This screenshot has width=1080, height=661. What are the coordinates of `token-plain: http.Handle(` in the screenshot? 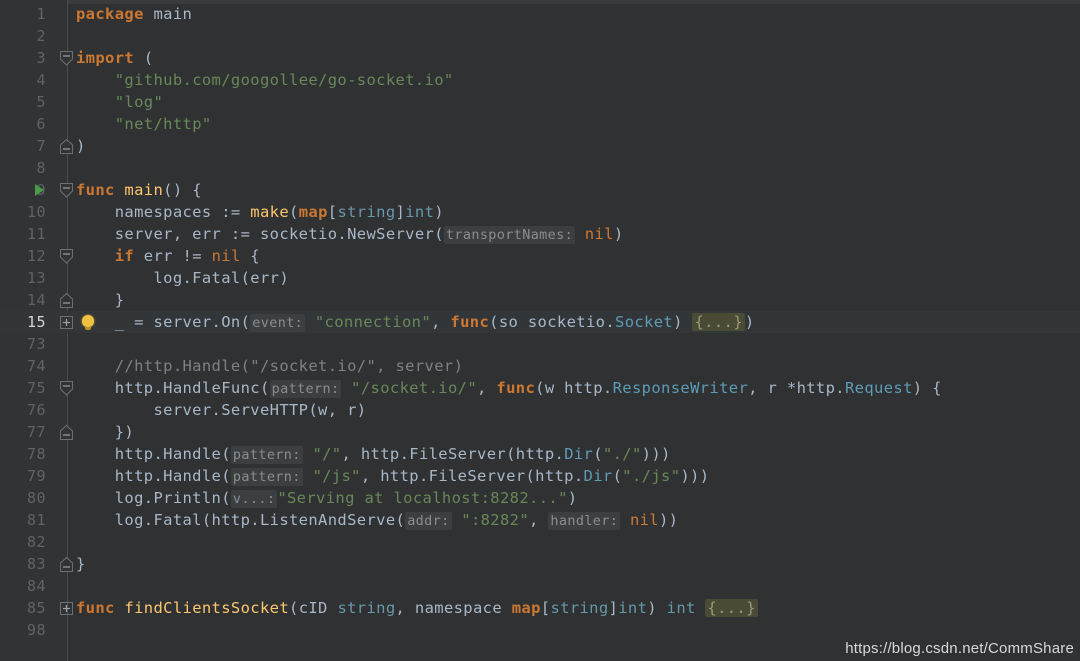 It's located at (153, 454).